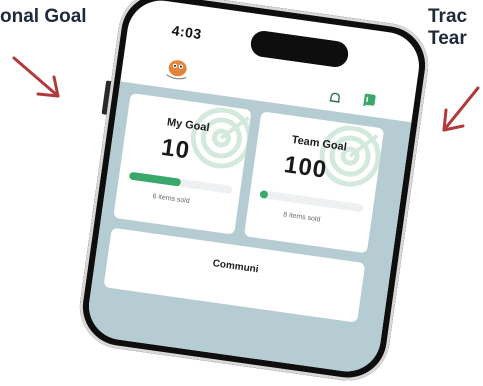 The width and height of the screenshot is (483, 386). Describe the element at coordinates (305, 167) in the screenshot. I see `team-goal-value: 100` at that location.